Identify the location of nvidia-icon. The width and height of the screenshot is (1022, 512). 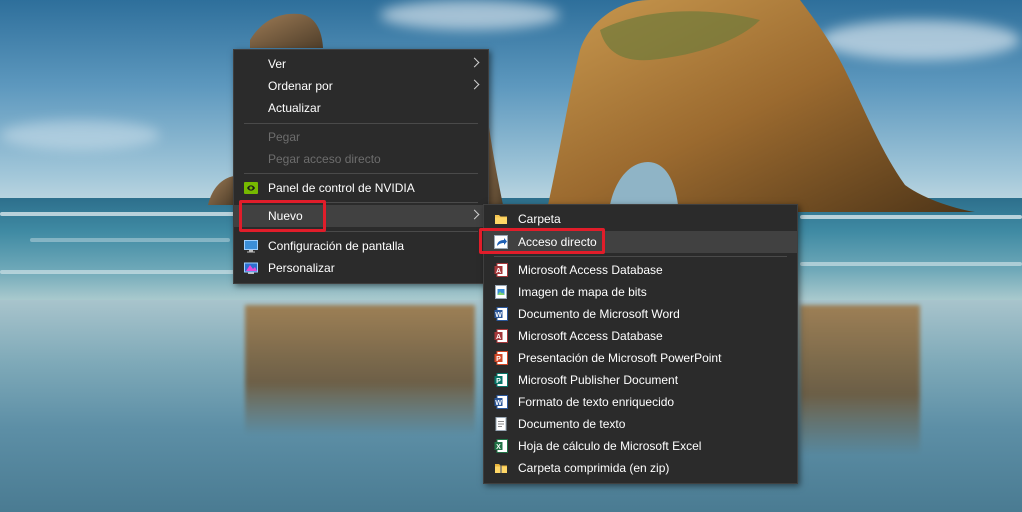
(251, 188).